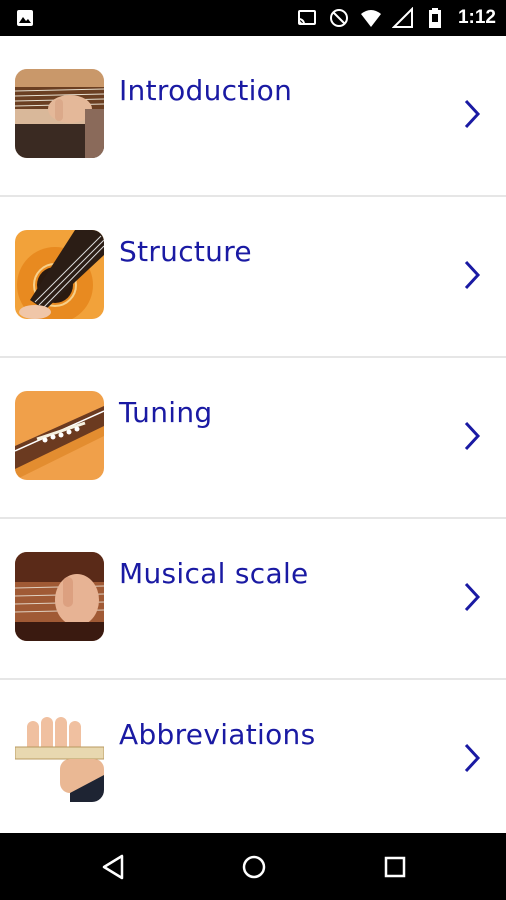 Image resolution: width=506 pixels, height=900 pixels. What do you see at coordinates (214, 573) in the screenshot?
I see `menu-item-label: Musical scale` at bounding box center [214, 573].